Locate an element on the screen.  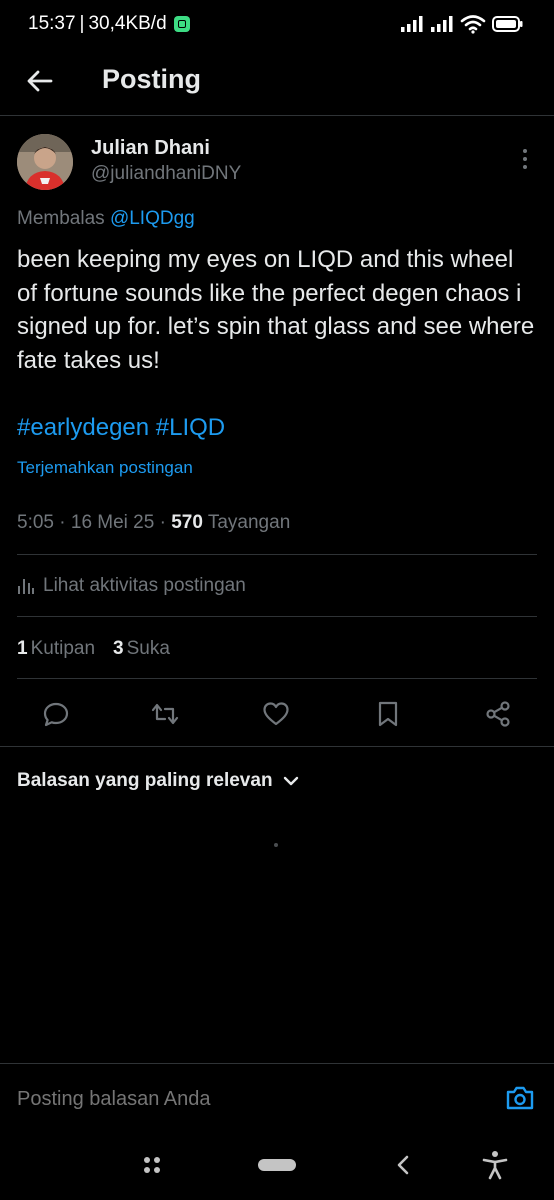
post-time: 5:05 is located at coordinates (35, 522).